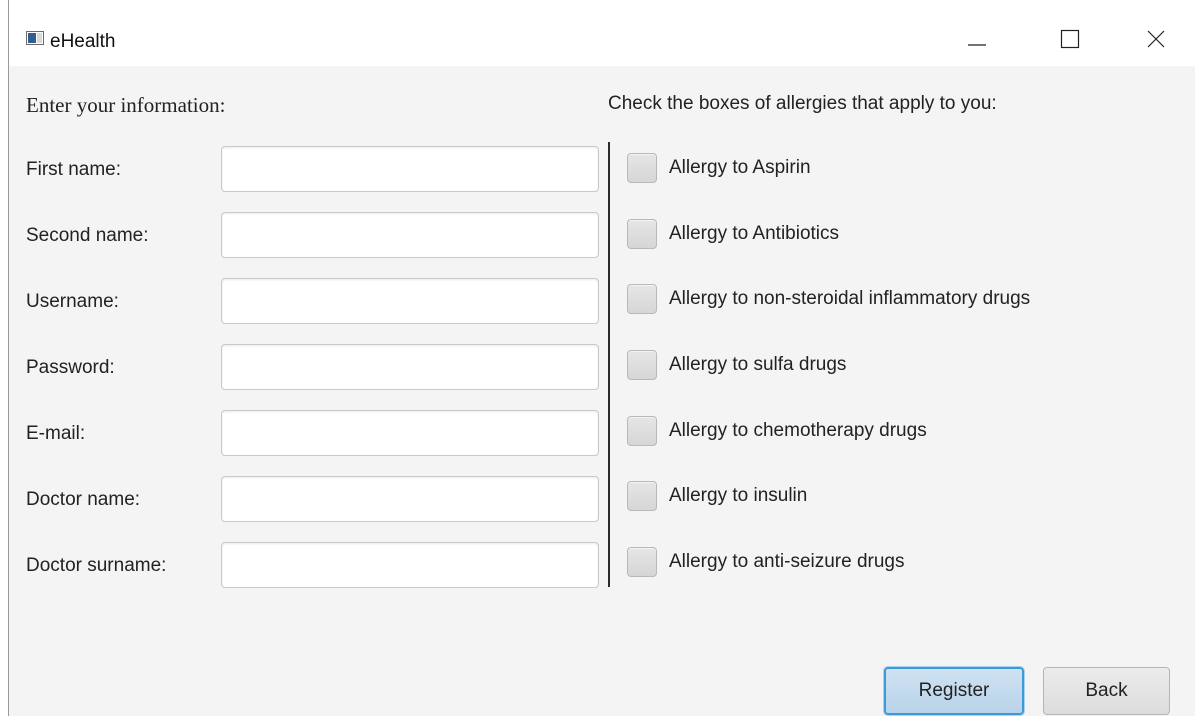 This screenshot has height=716, width=1195. What do you see at coordinates (96, 565) in the screenshot?
I see `doctor-surname-label: Doctor surname:` at bounding box center [96, 565].